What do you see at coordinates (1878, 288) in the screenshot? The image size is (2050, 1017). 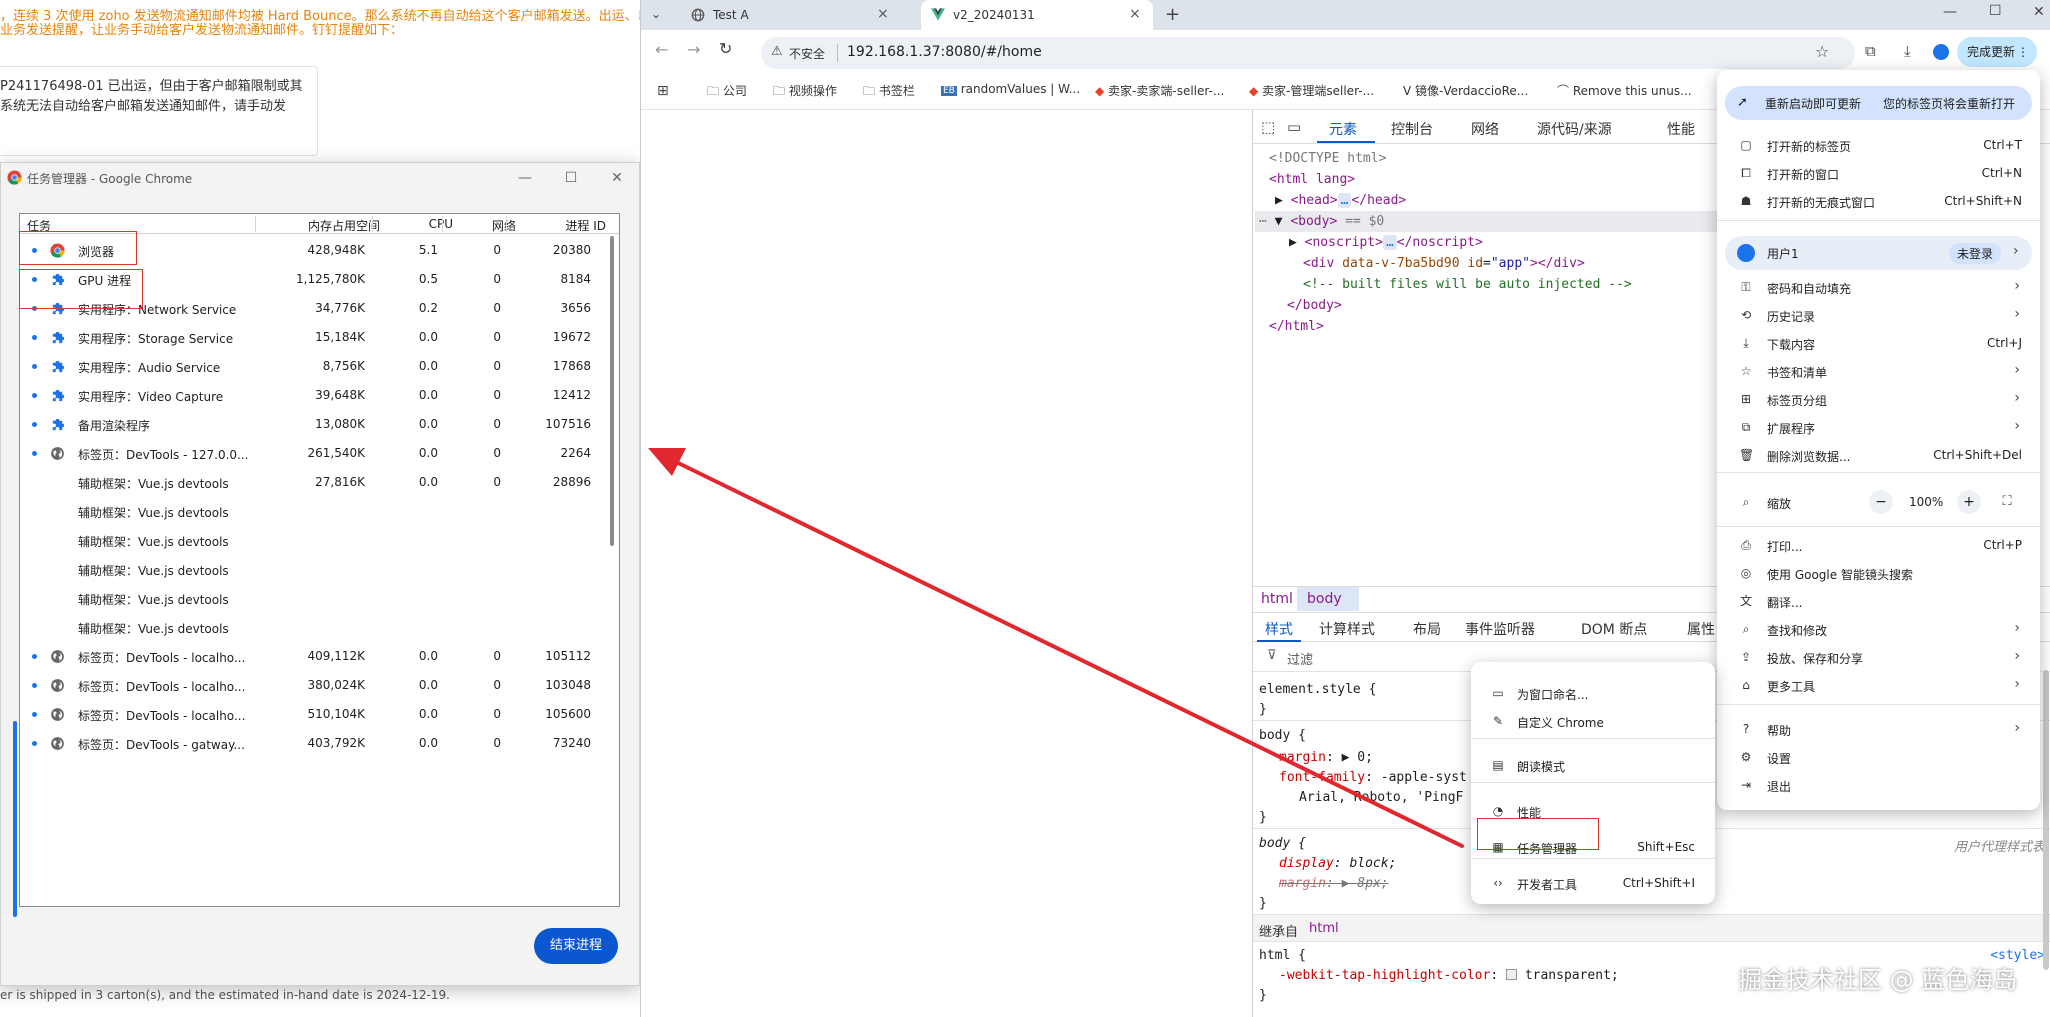 I see `menu-item-key: ⚿ 密码和自动填充 ›` at bounding box center [1878, 288].